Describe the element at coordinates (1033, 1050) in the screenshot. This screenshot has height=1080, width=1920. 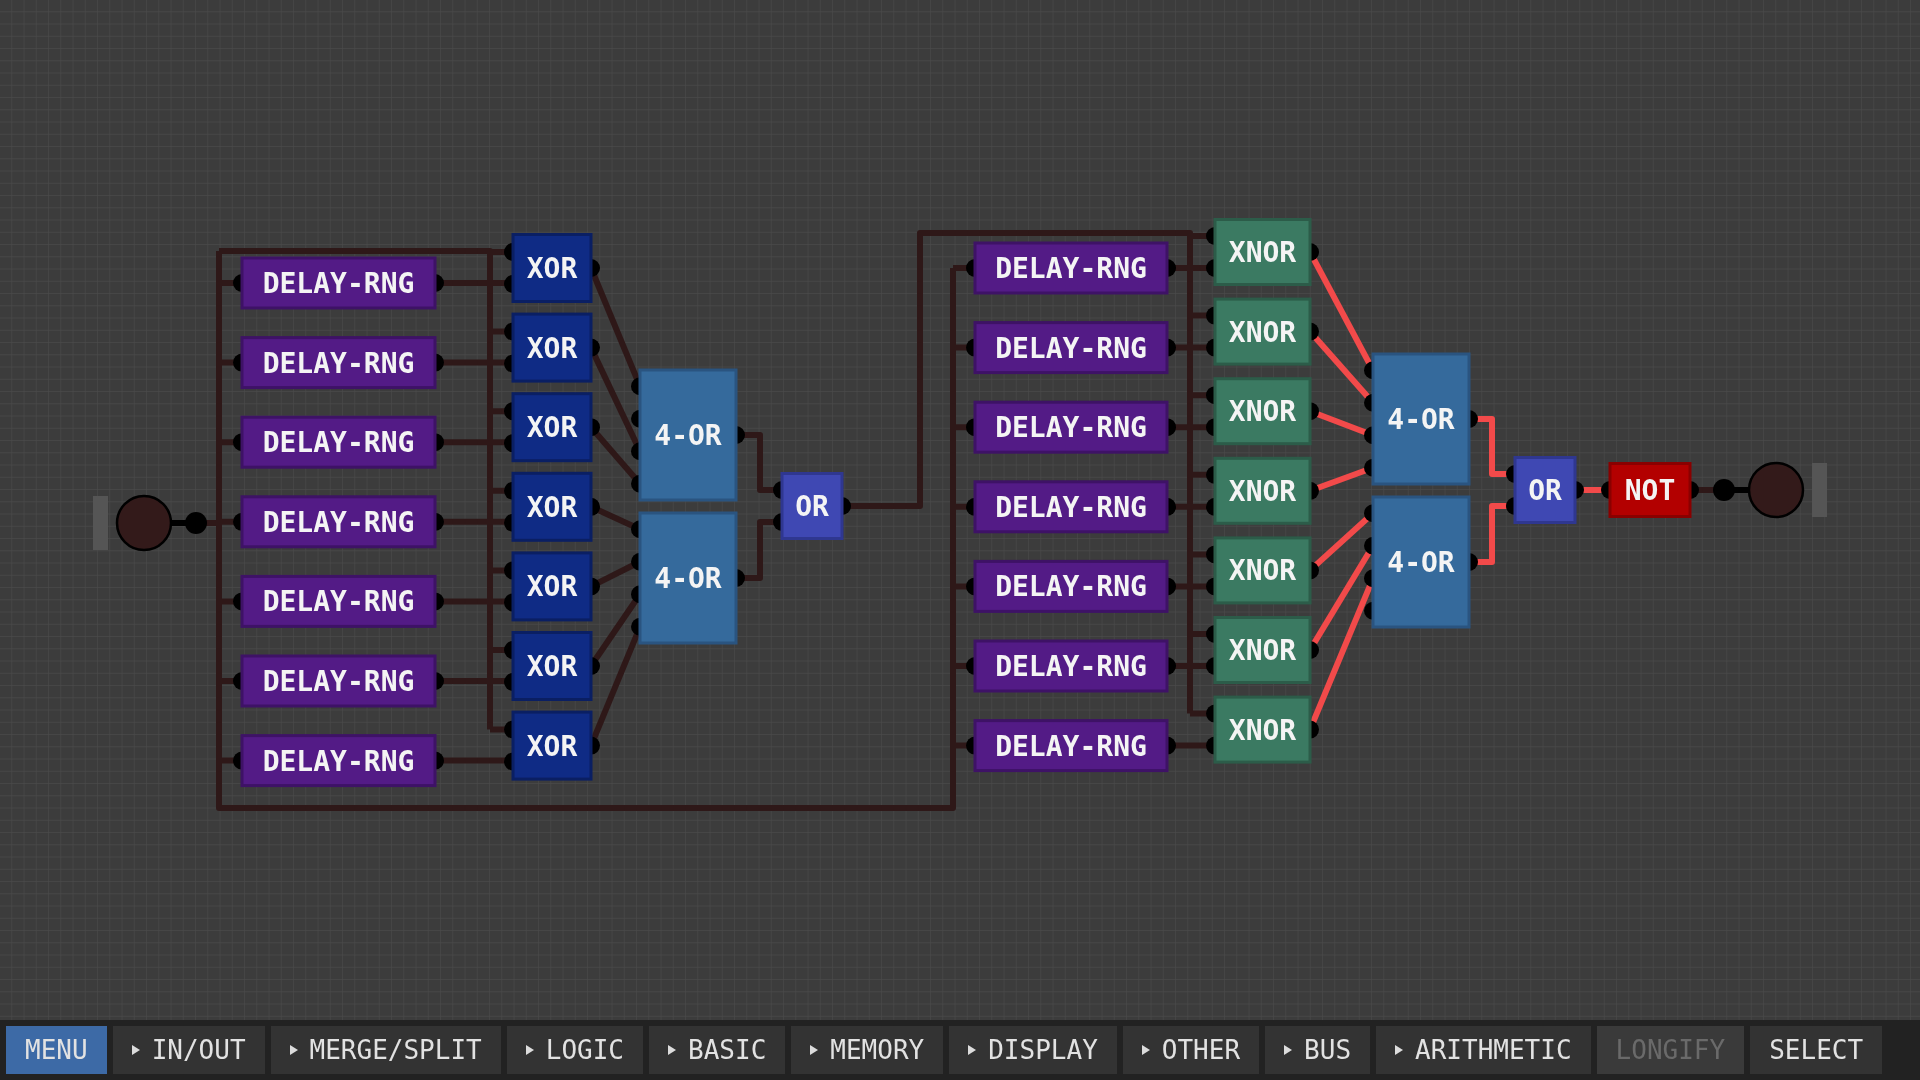
I see `toolbar-button: DISPLAY` at that location.